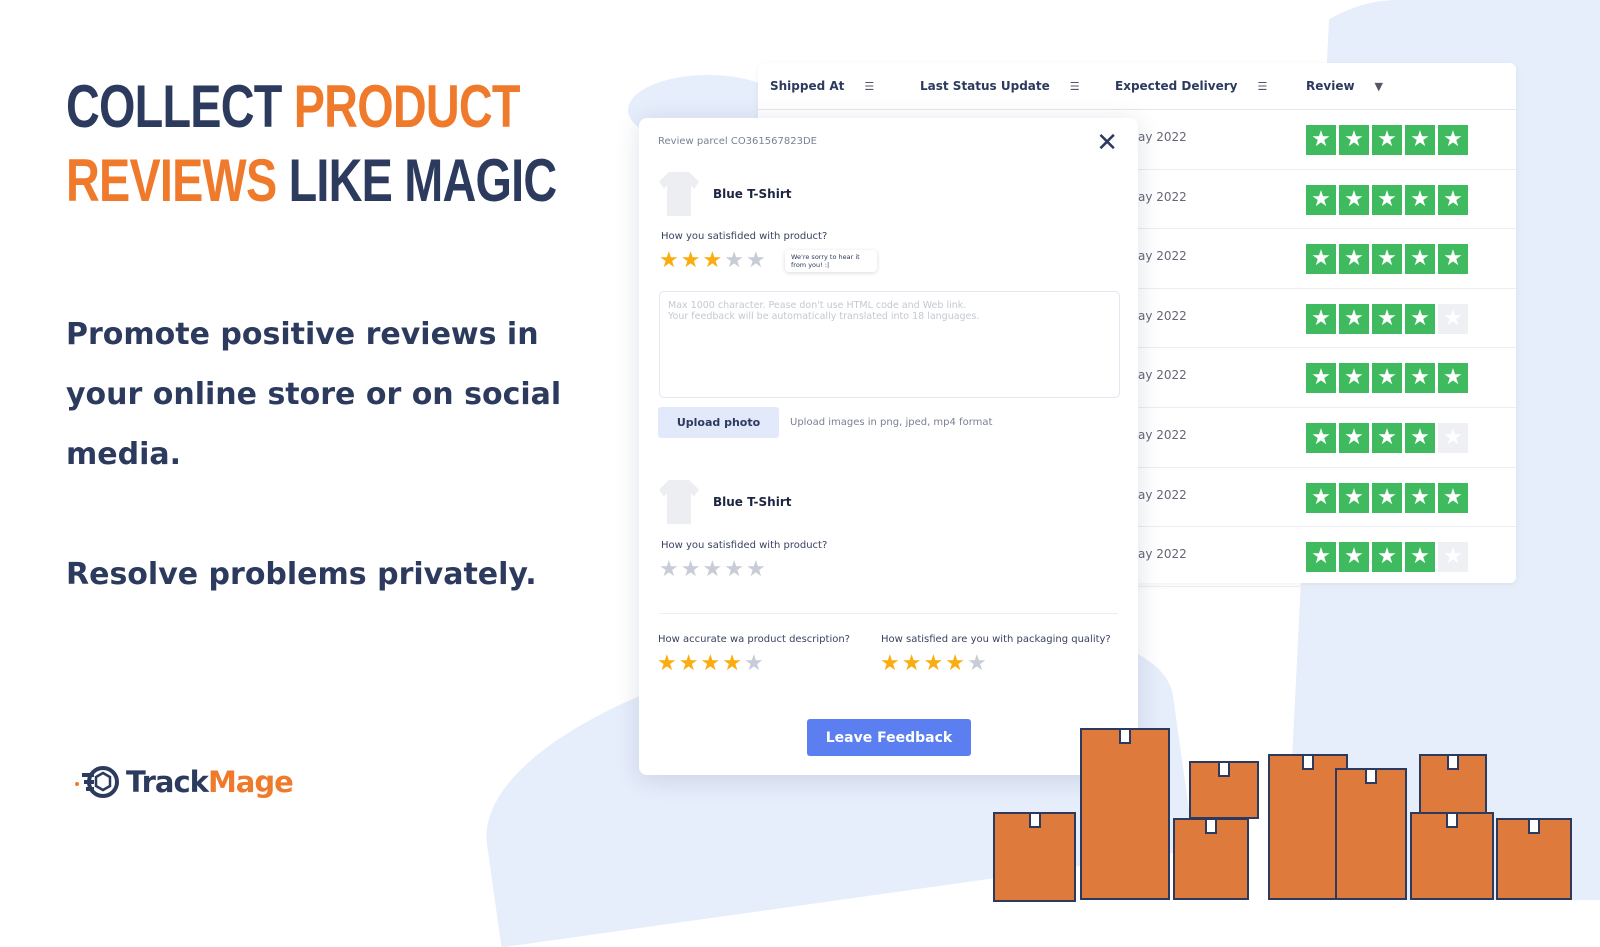 The width and height of the screenshot is (1600, 947). Describe the element at coordinates (718, 422) in the screenshot. I see `upload-photo-button: Upload photo` at that location.